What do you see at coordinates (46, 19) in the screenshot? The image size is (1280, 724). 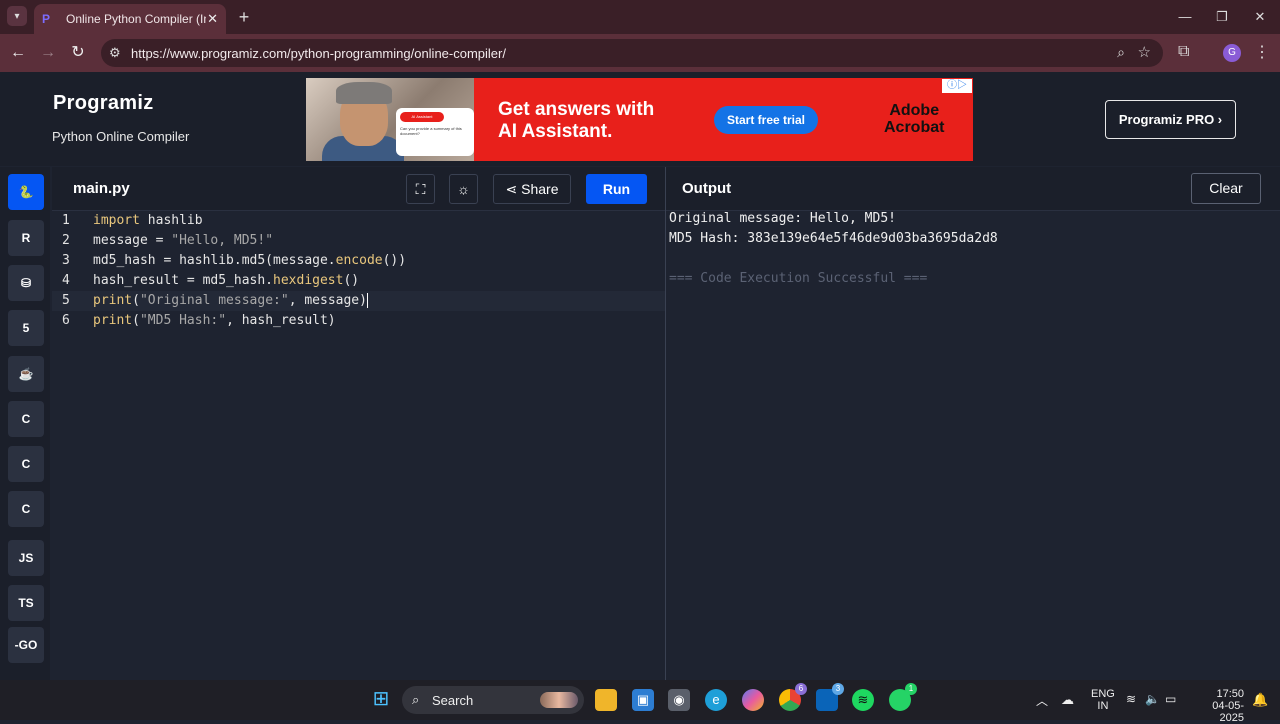 I see `programiz-favicon-icon: P` at bounding box center [46, 19].